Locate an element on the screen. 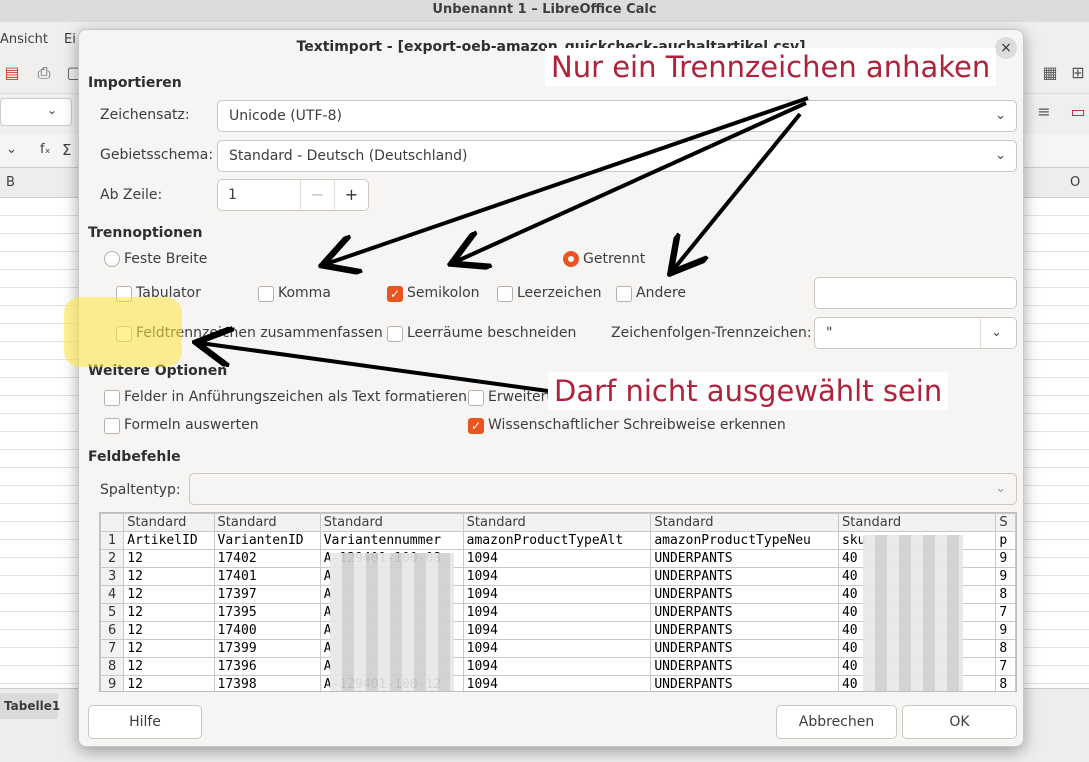 This screenshot has width=1089, height=762. plus-icon: + is located at coordinates (351, 195).